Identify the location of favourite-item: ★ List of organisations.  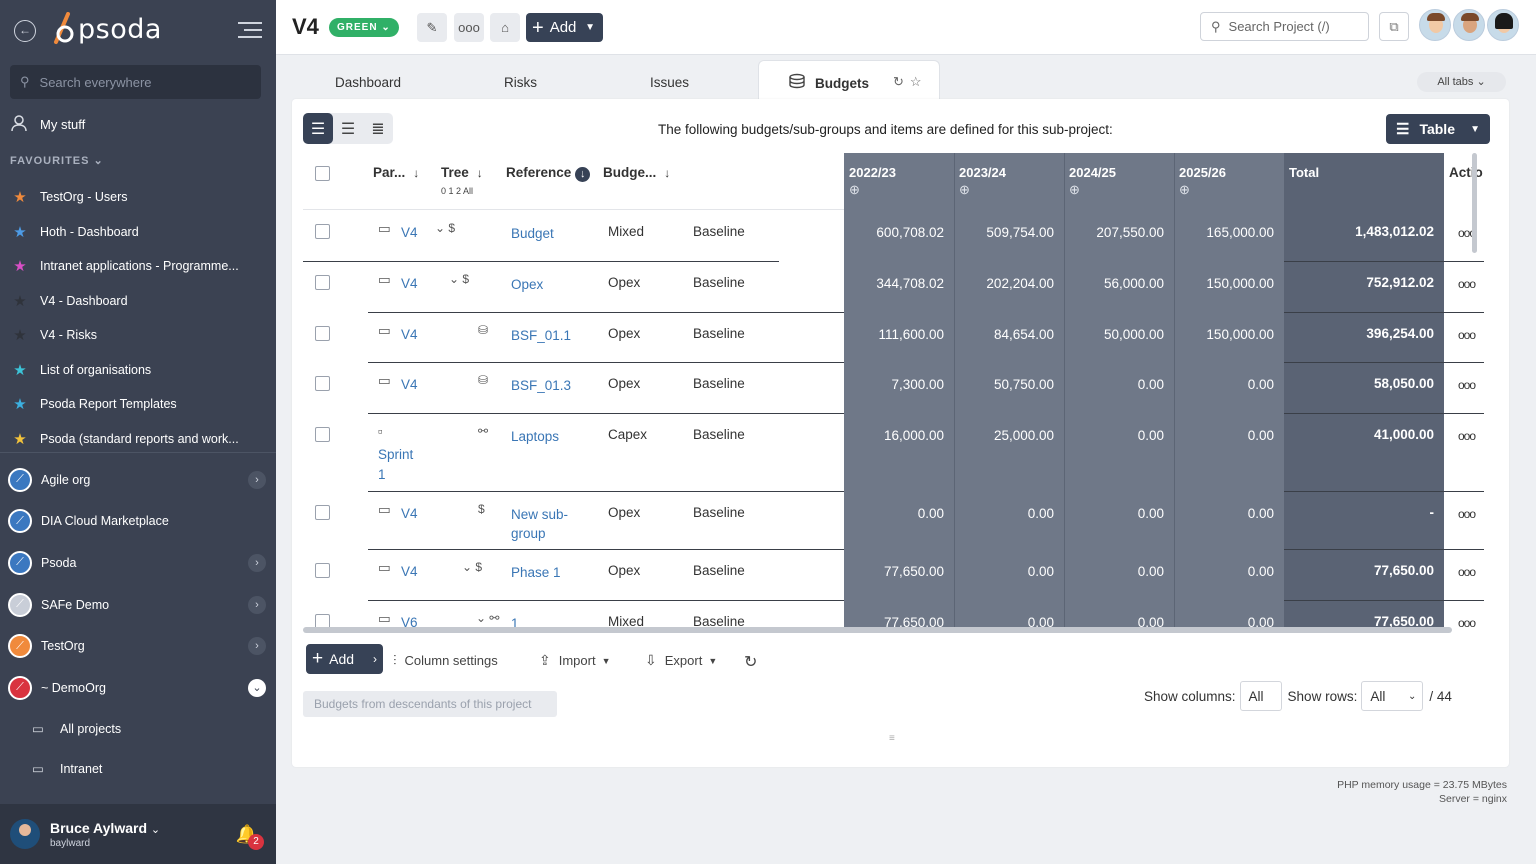
(140, 370).